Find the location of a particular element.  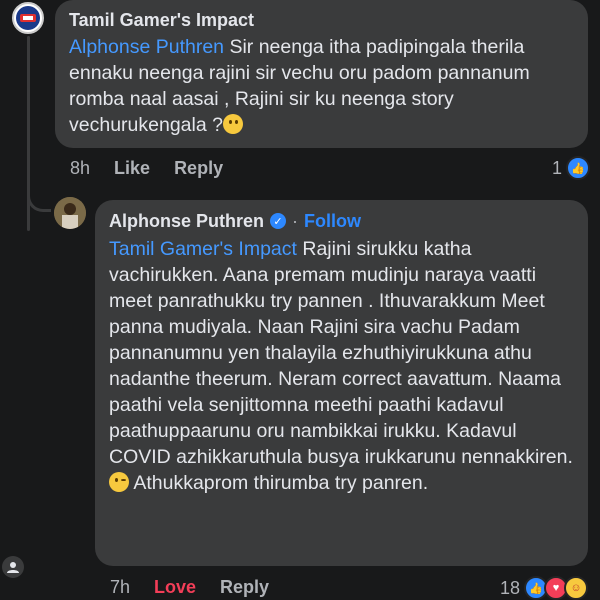

reaction-count: 1 is located at coordinates (557, 167).